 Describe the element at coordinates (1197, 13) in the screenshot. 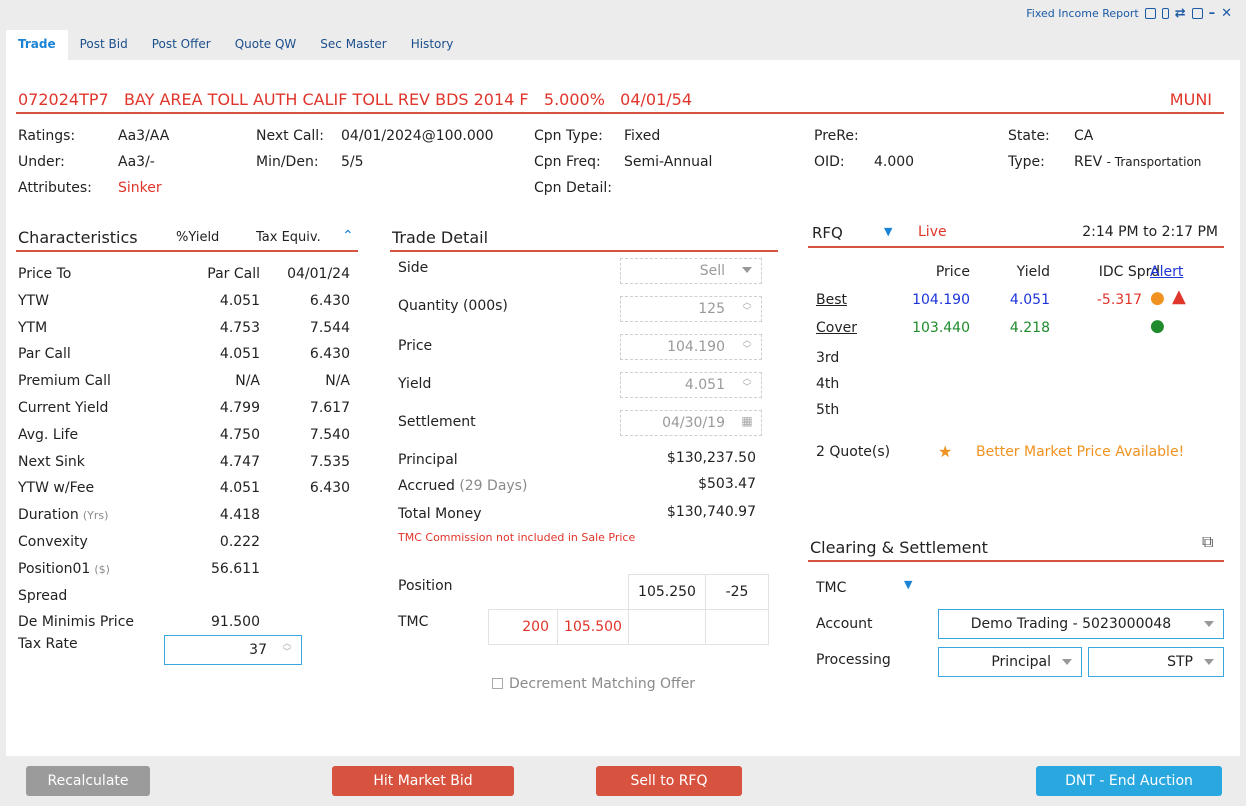

I see `print-icon` at that location.